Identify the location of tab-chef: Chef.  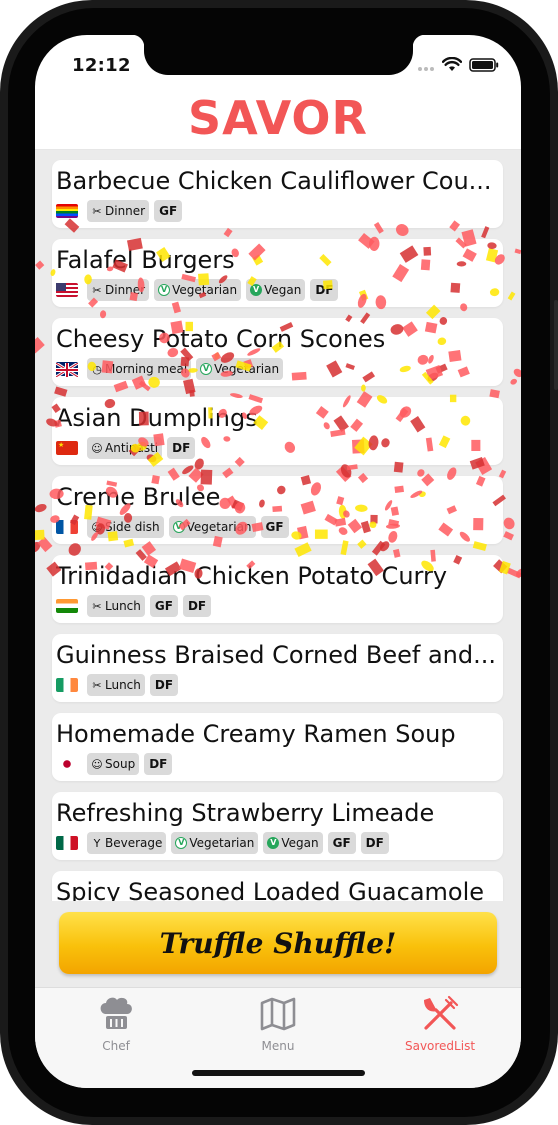
(116, 1023).